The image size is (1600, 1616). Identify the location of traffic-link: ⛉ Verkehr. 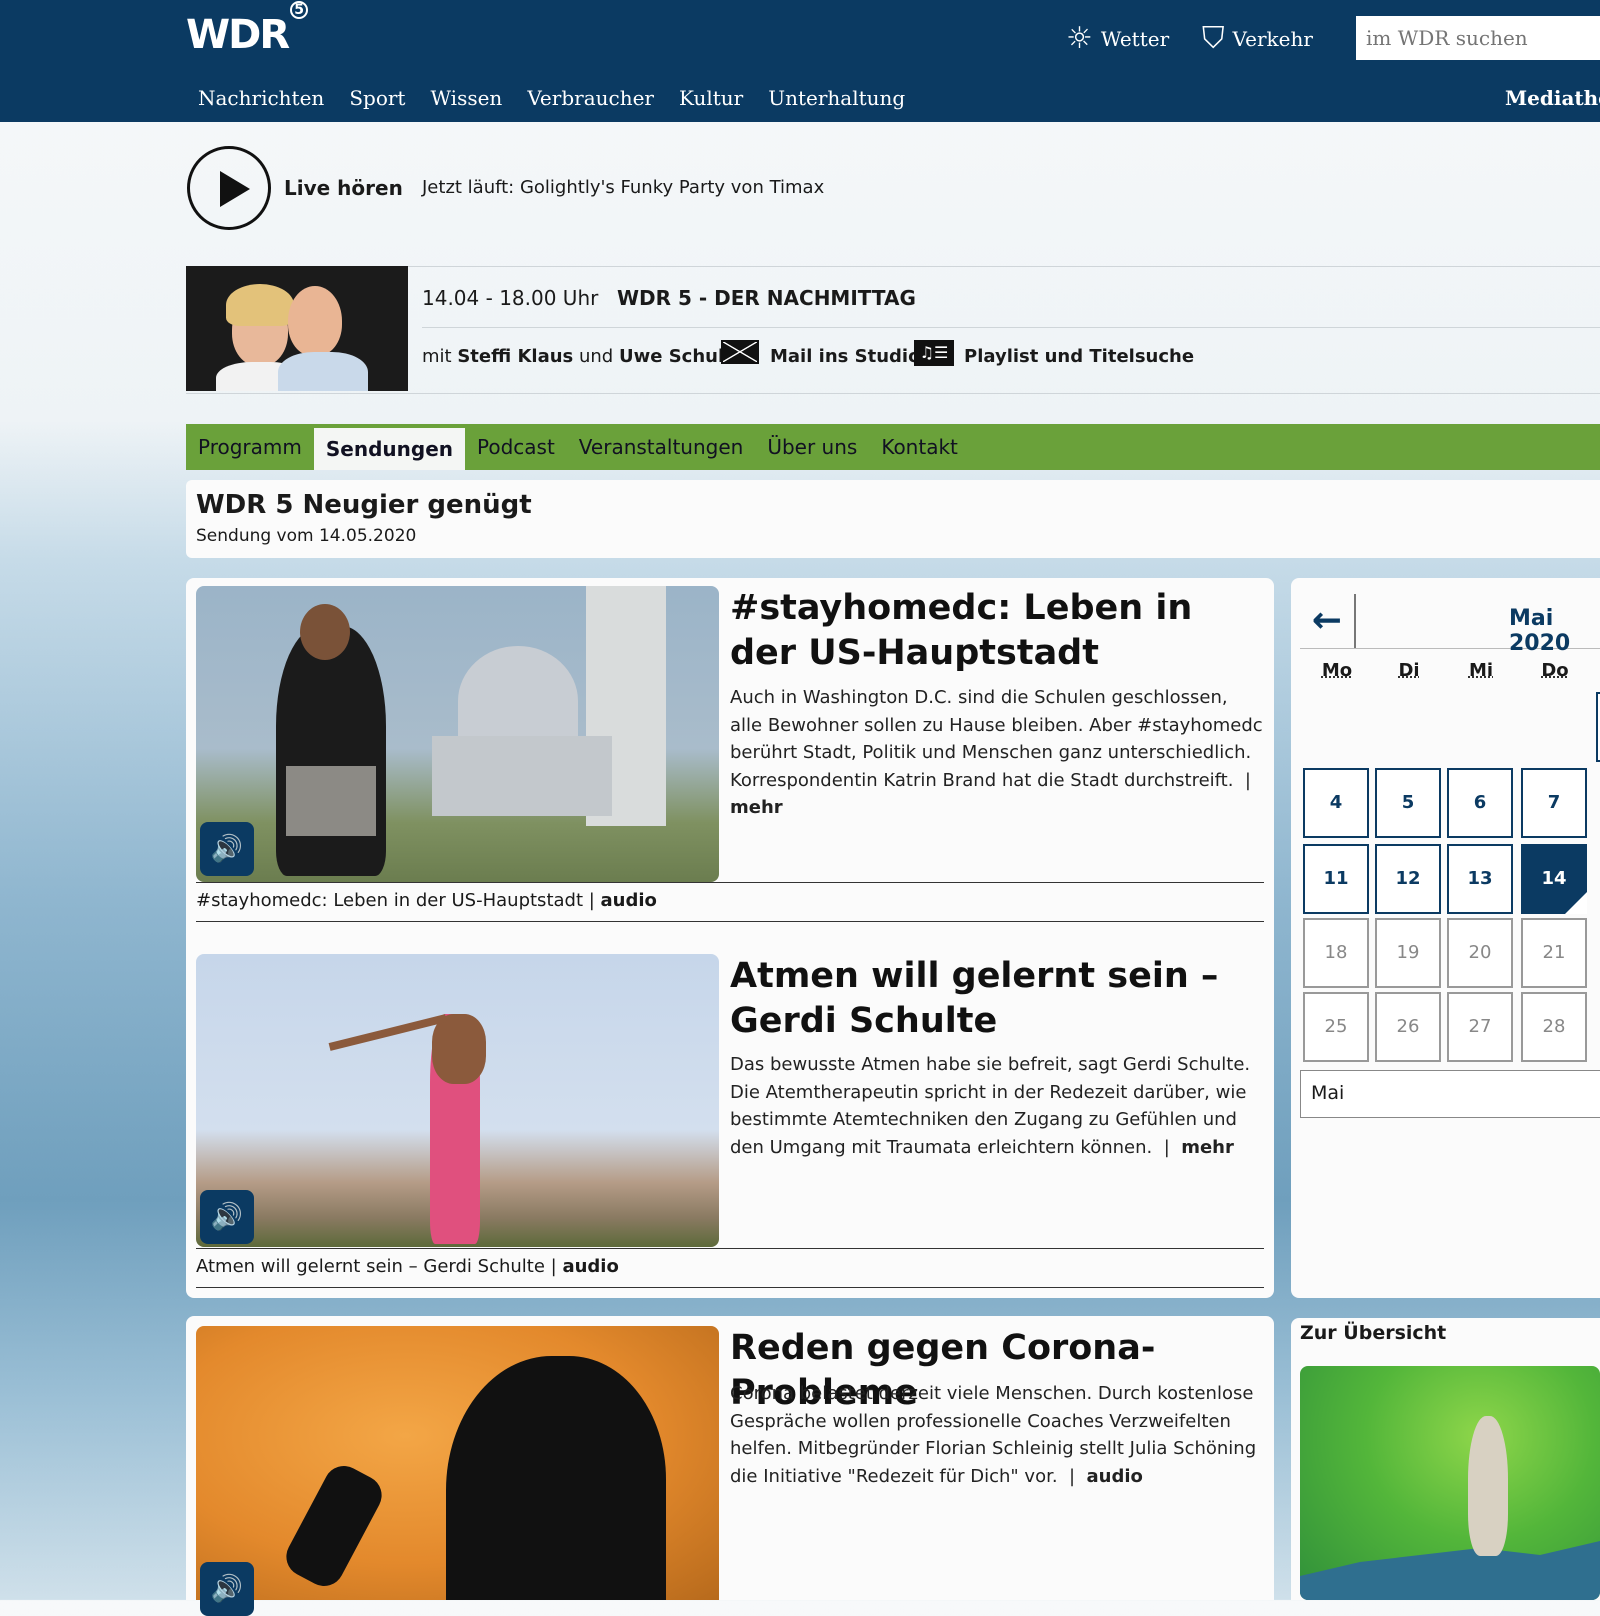
(1257, 39).